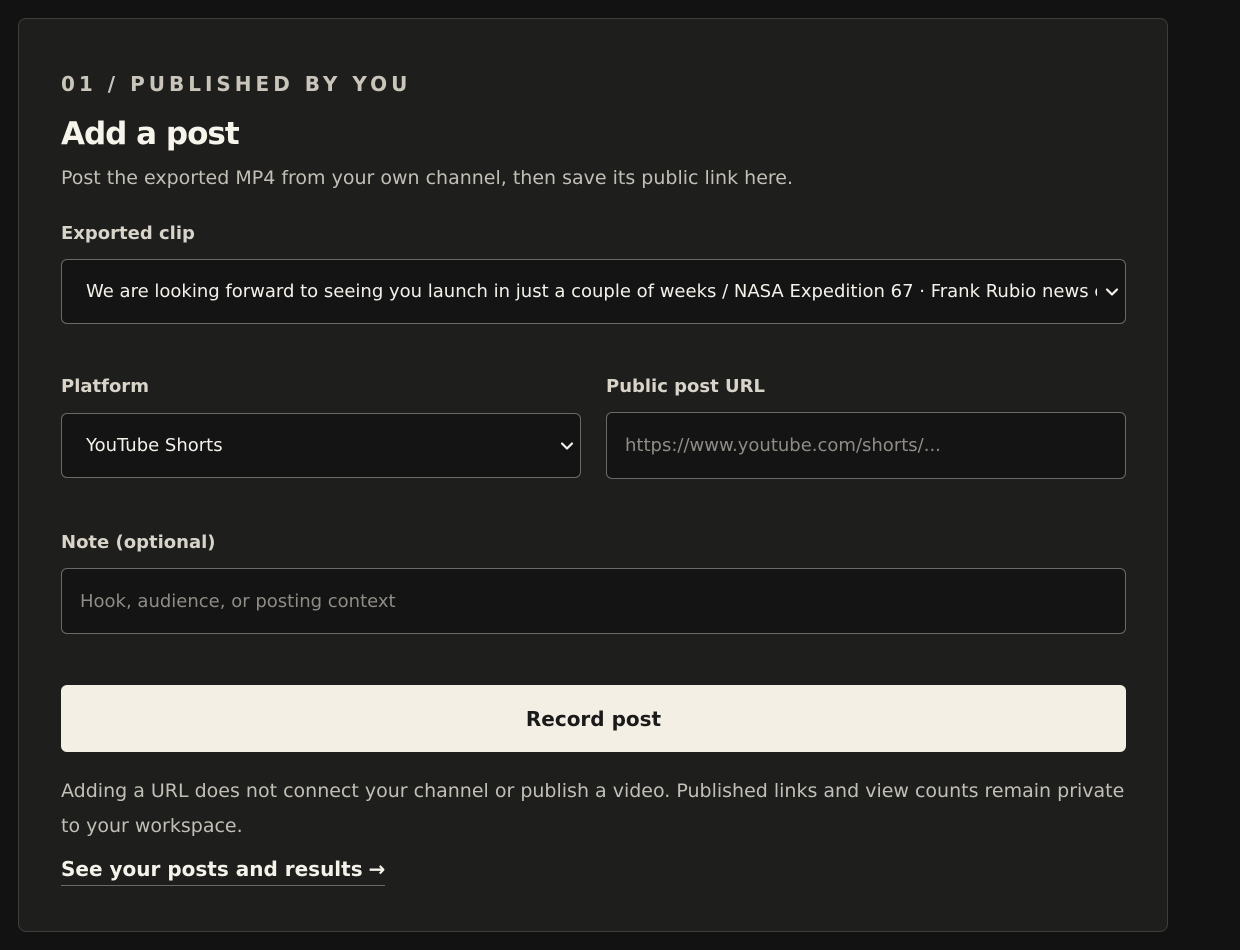 Image resolution: width=1240 pixels, height=950 pixels. What do you see at coordinates (321, 445) in the screenshot?
I see `platform-select: YouTube Shorts` at bounding box center [321, 445].